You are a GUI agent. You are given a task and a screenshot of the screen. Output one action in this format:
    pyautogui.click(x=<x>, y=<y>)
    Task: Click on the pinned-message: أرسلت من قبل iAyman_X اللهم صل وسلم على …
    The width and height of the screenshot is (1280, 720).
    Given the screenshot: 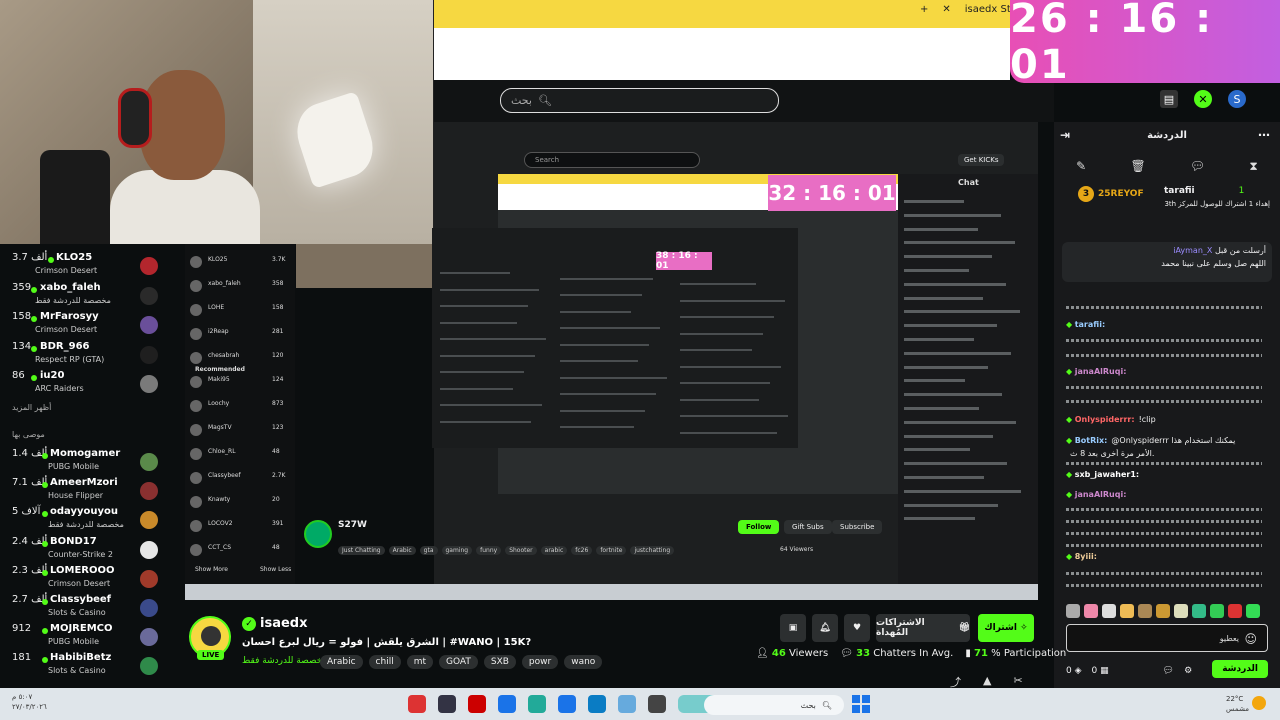 What is the action you would take?
    pyautogui.click(x=1167, y=262)
    